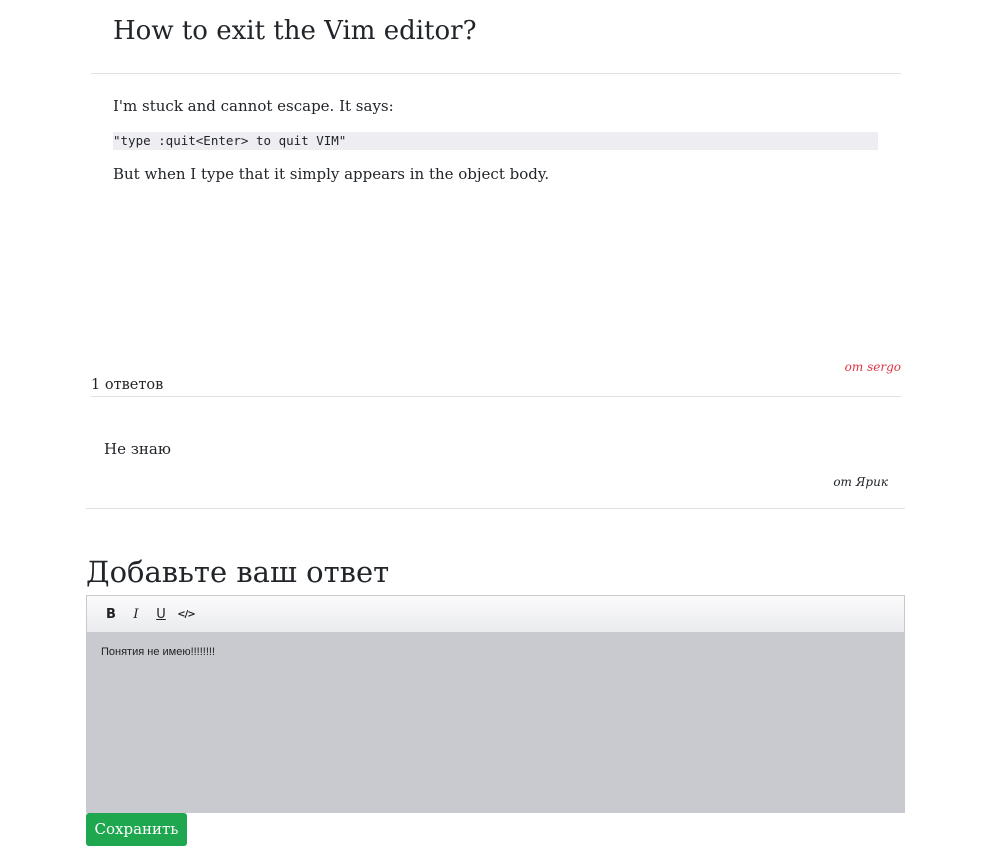  Describe the element at coordinates (253, 106) in the screenshot. I see `question-body-intro: I'm stuck and cannot escape. It says:` at that location.